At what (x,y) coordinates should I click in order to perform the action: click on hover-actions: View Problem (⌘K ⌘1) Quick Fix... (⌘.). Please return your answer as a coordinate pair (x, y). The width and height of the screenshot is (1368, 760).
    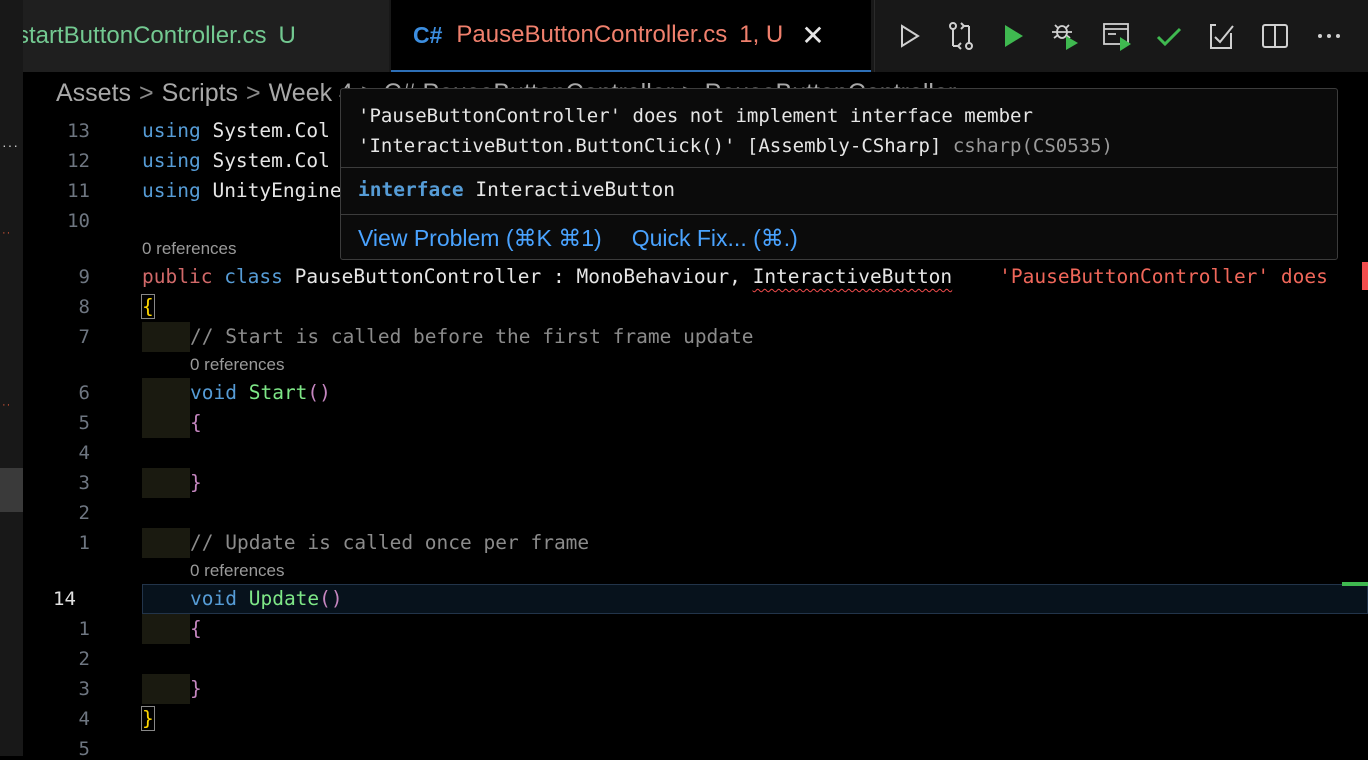
    Looking at the image, I should click on (593, 238).